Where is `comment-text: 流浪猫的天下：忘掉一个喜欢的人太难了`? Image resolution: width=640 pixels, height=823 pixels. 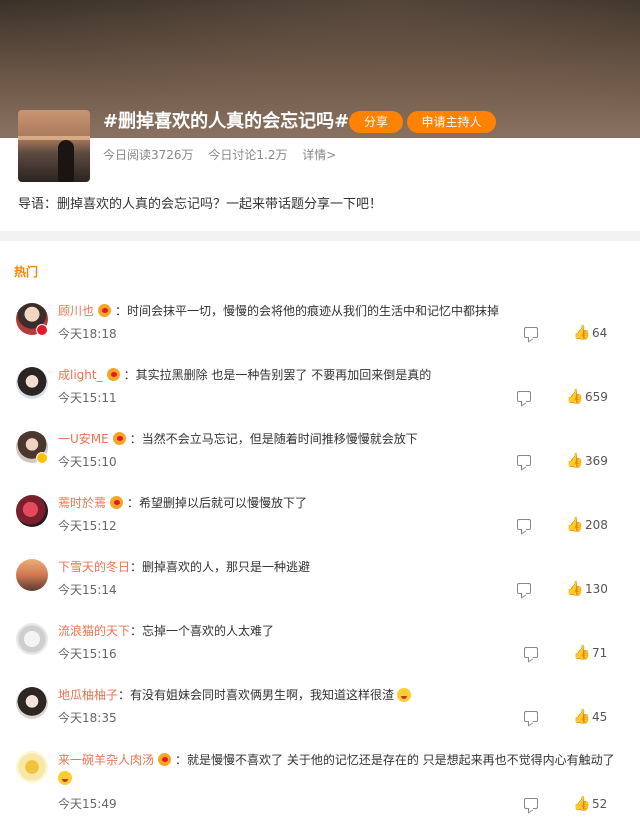
comment-text: 流浪猫的天下：忘掉一个喜欢的人太难了 is located at coordinates (166, 631).